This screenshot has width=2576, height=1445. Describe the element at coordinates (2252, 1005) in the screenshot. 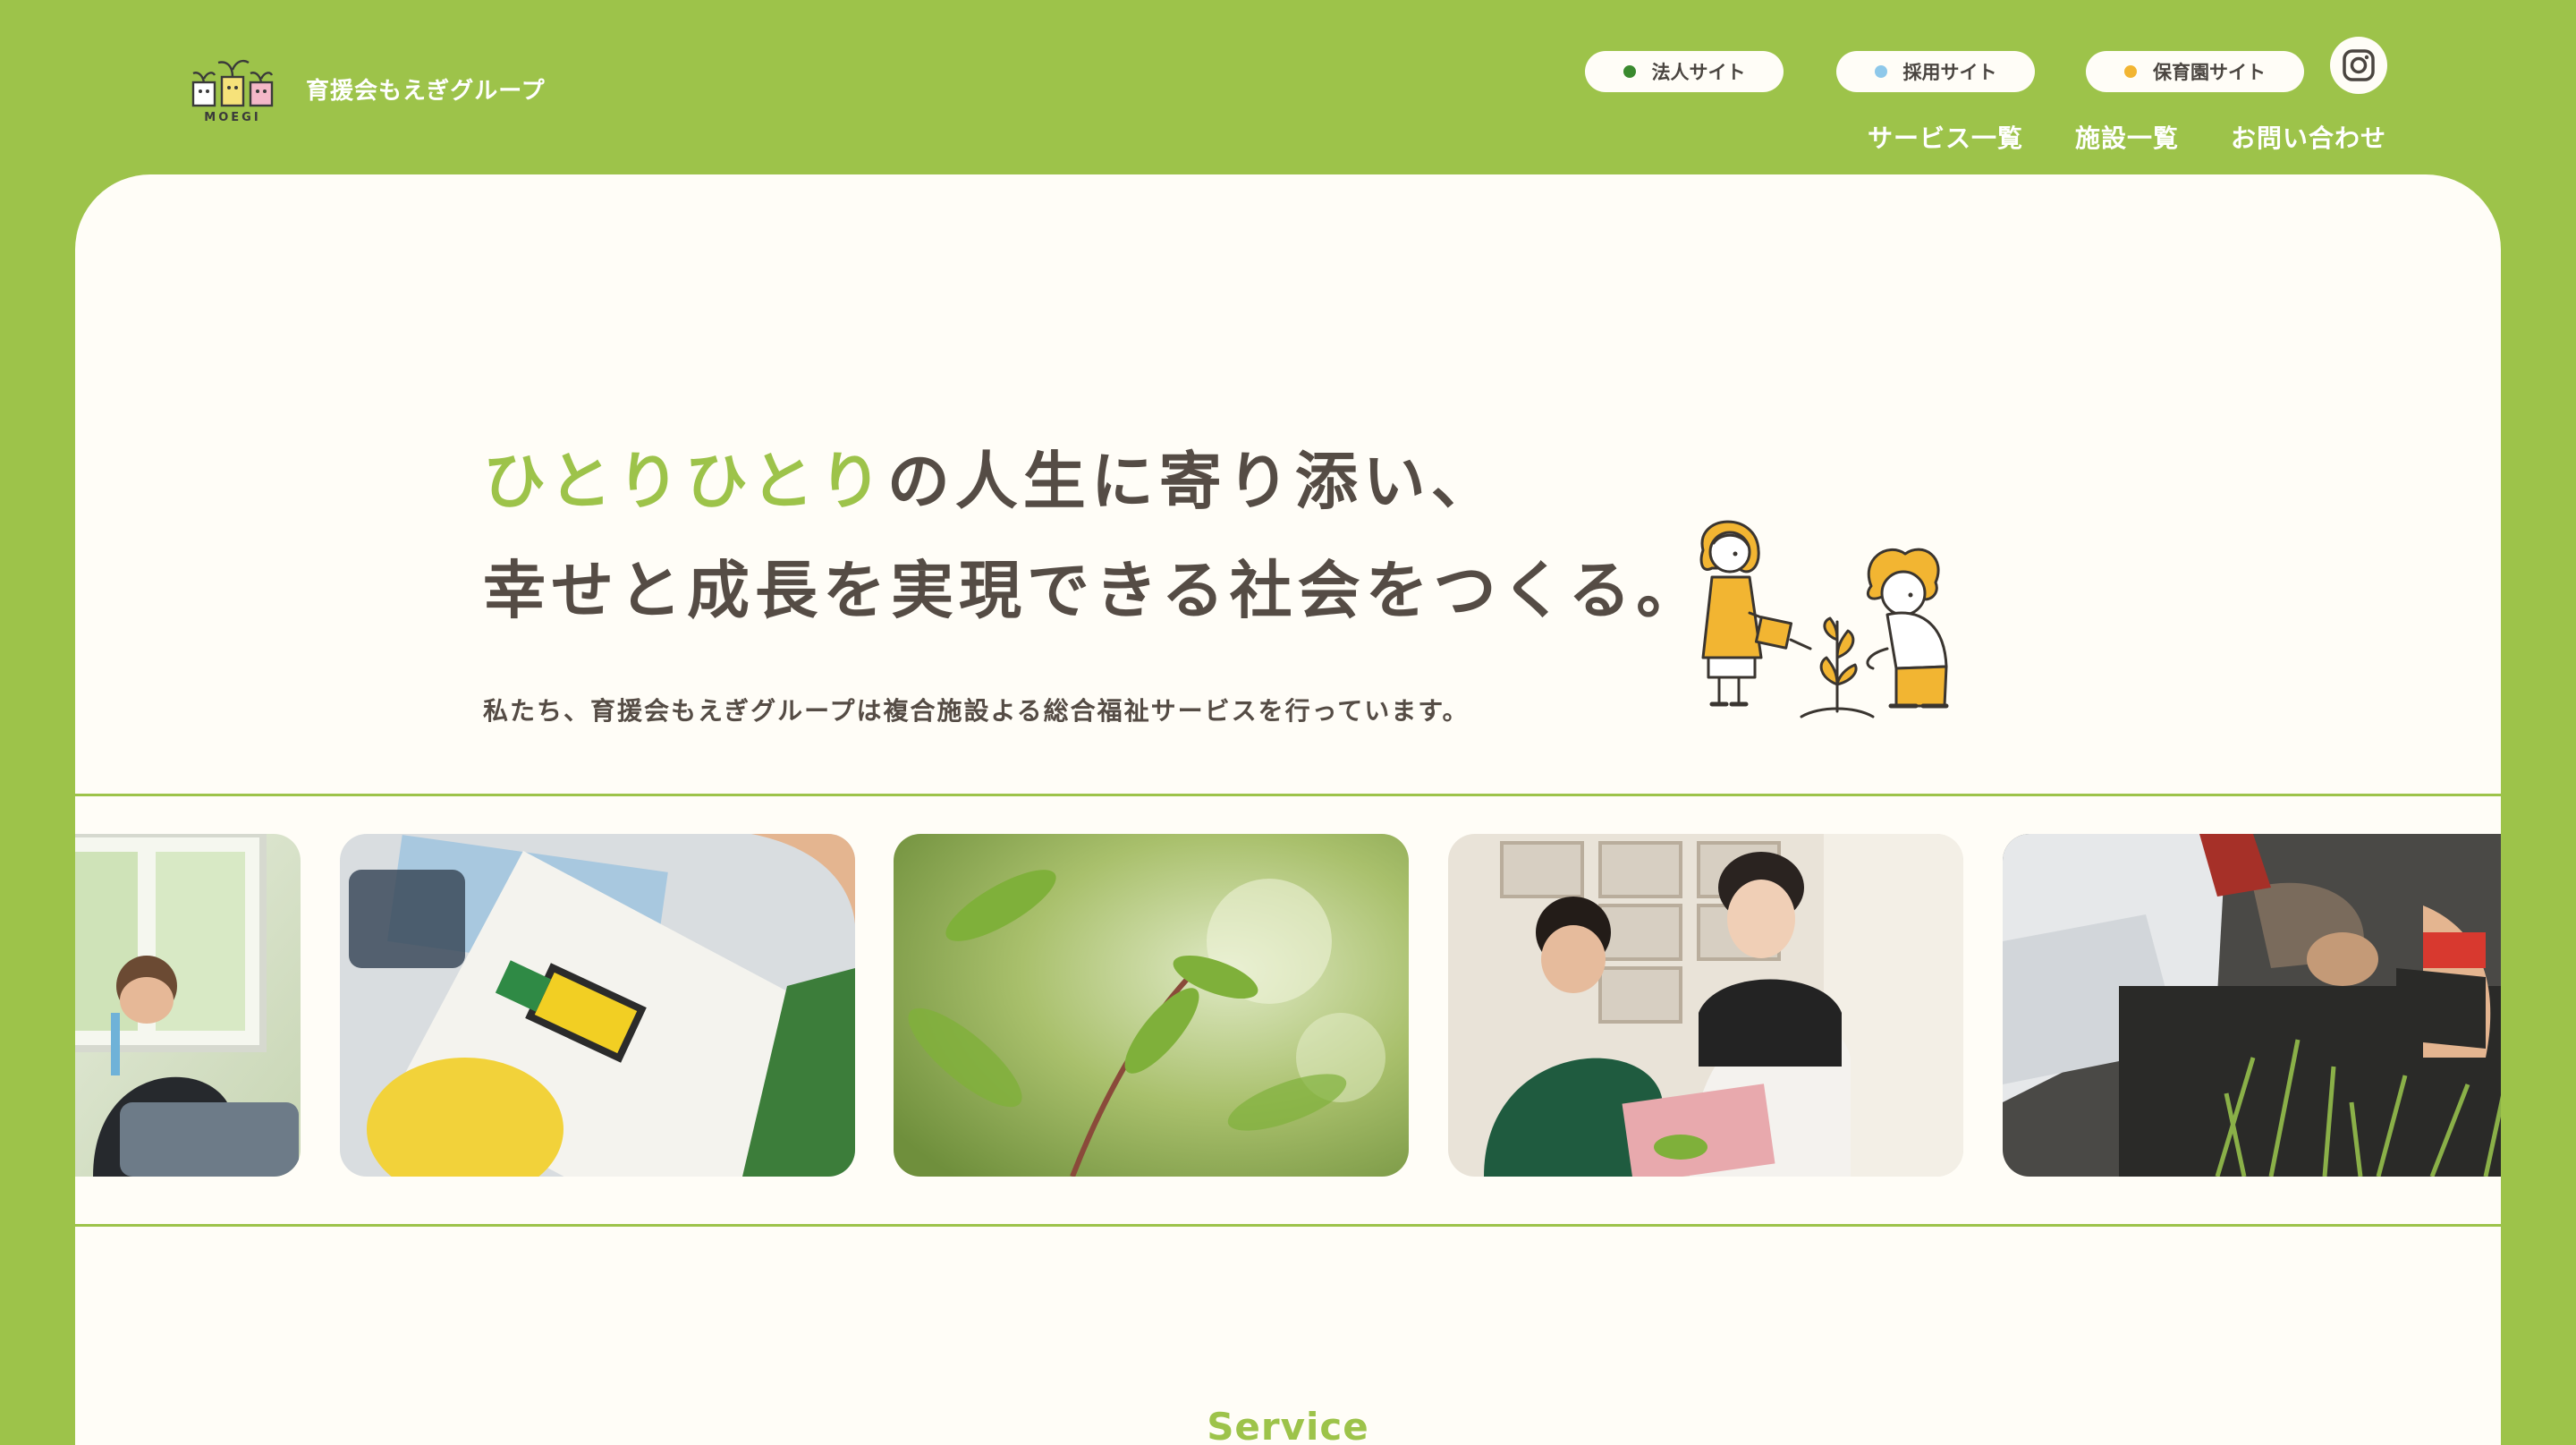

I see `photo-gardening` at that location.